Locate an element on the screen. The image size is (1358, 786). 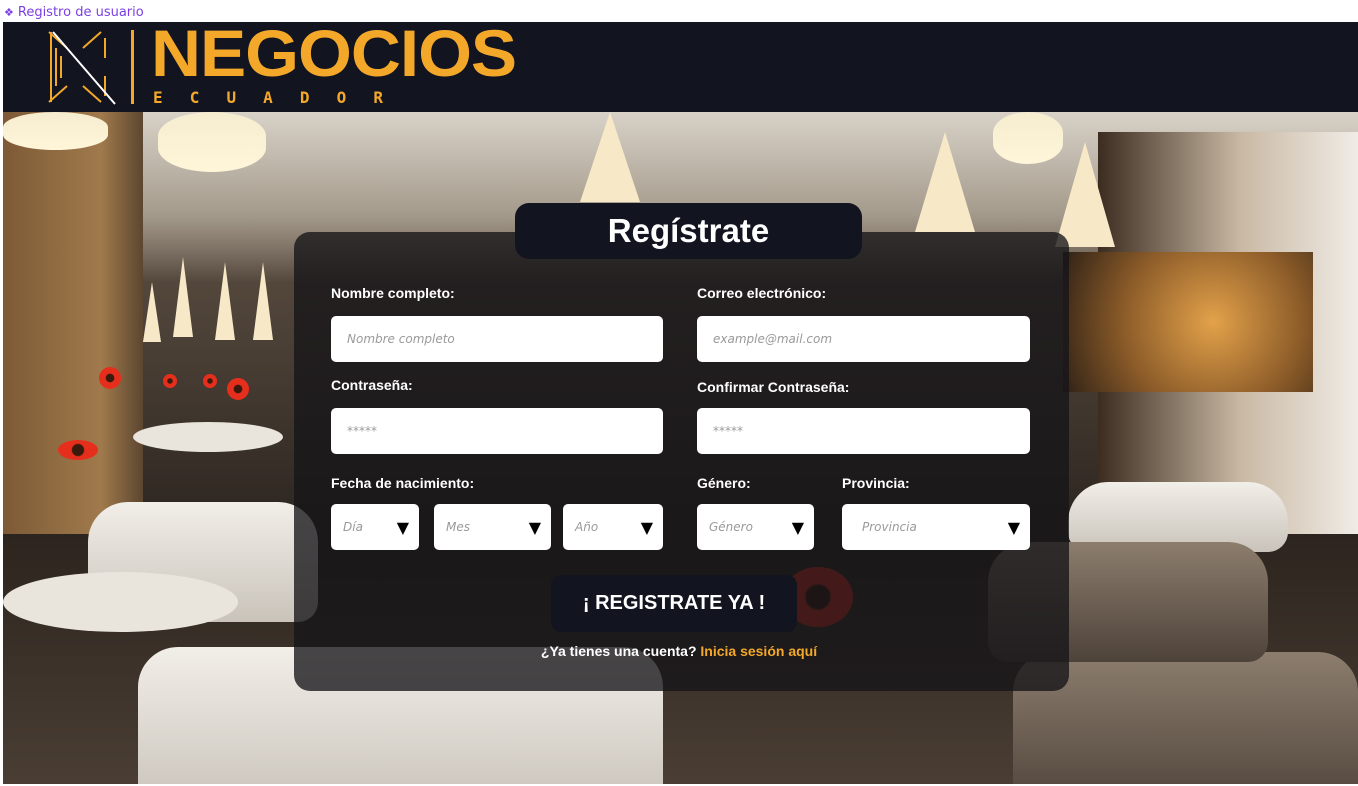
full-name-label: Nombre completo: is located at coordinates (393, 293).